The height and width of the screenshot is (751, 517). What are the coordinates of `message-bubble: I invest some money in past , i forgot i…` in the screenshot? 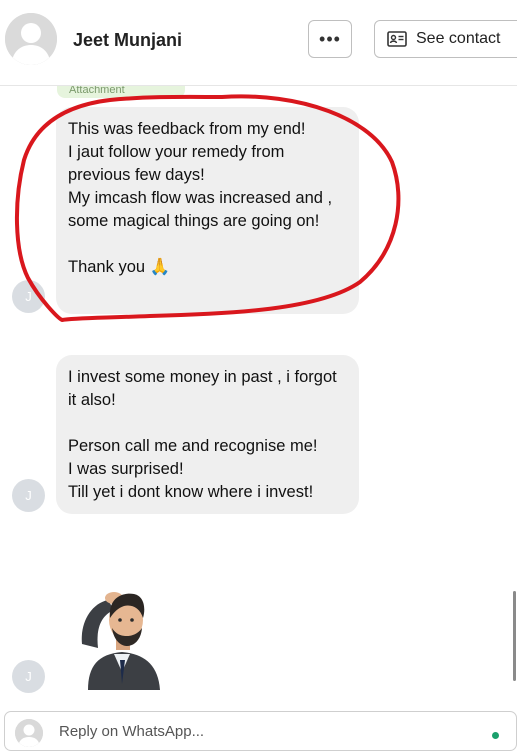 It's located at (207, 434).